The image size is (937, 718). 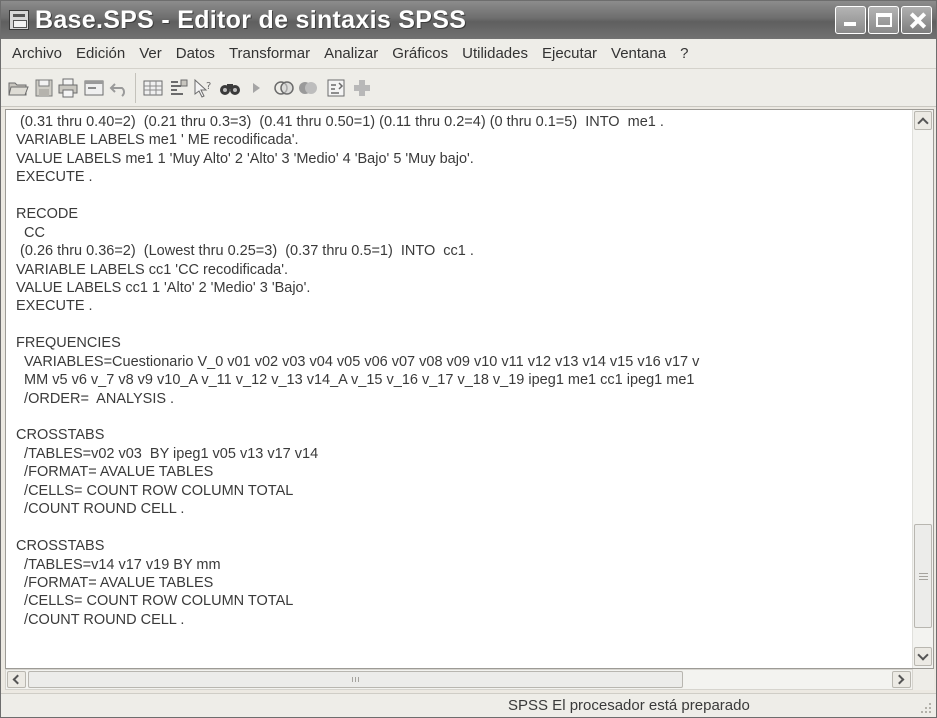 I want to click on maximize-icon, so click(x=884, y=20).